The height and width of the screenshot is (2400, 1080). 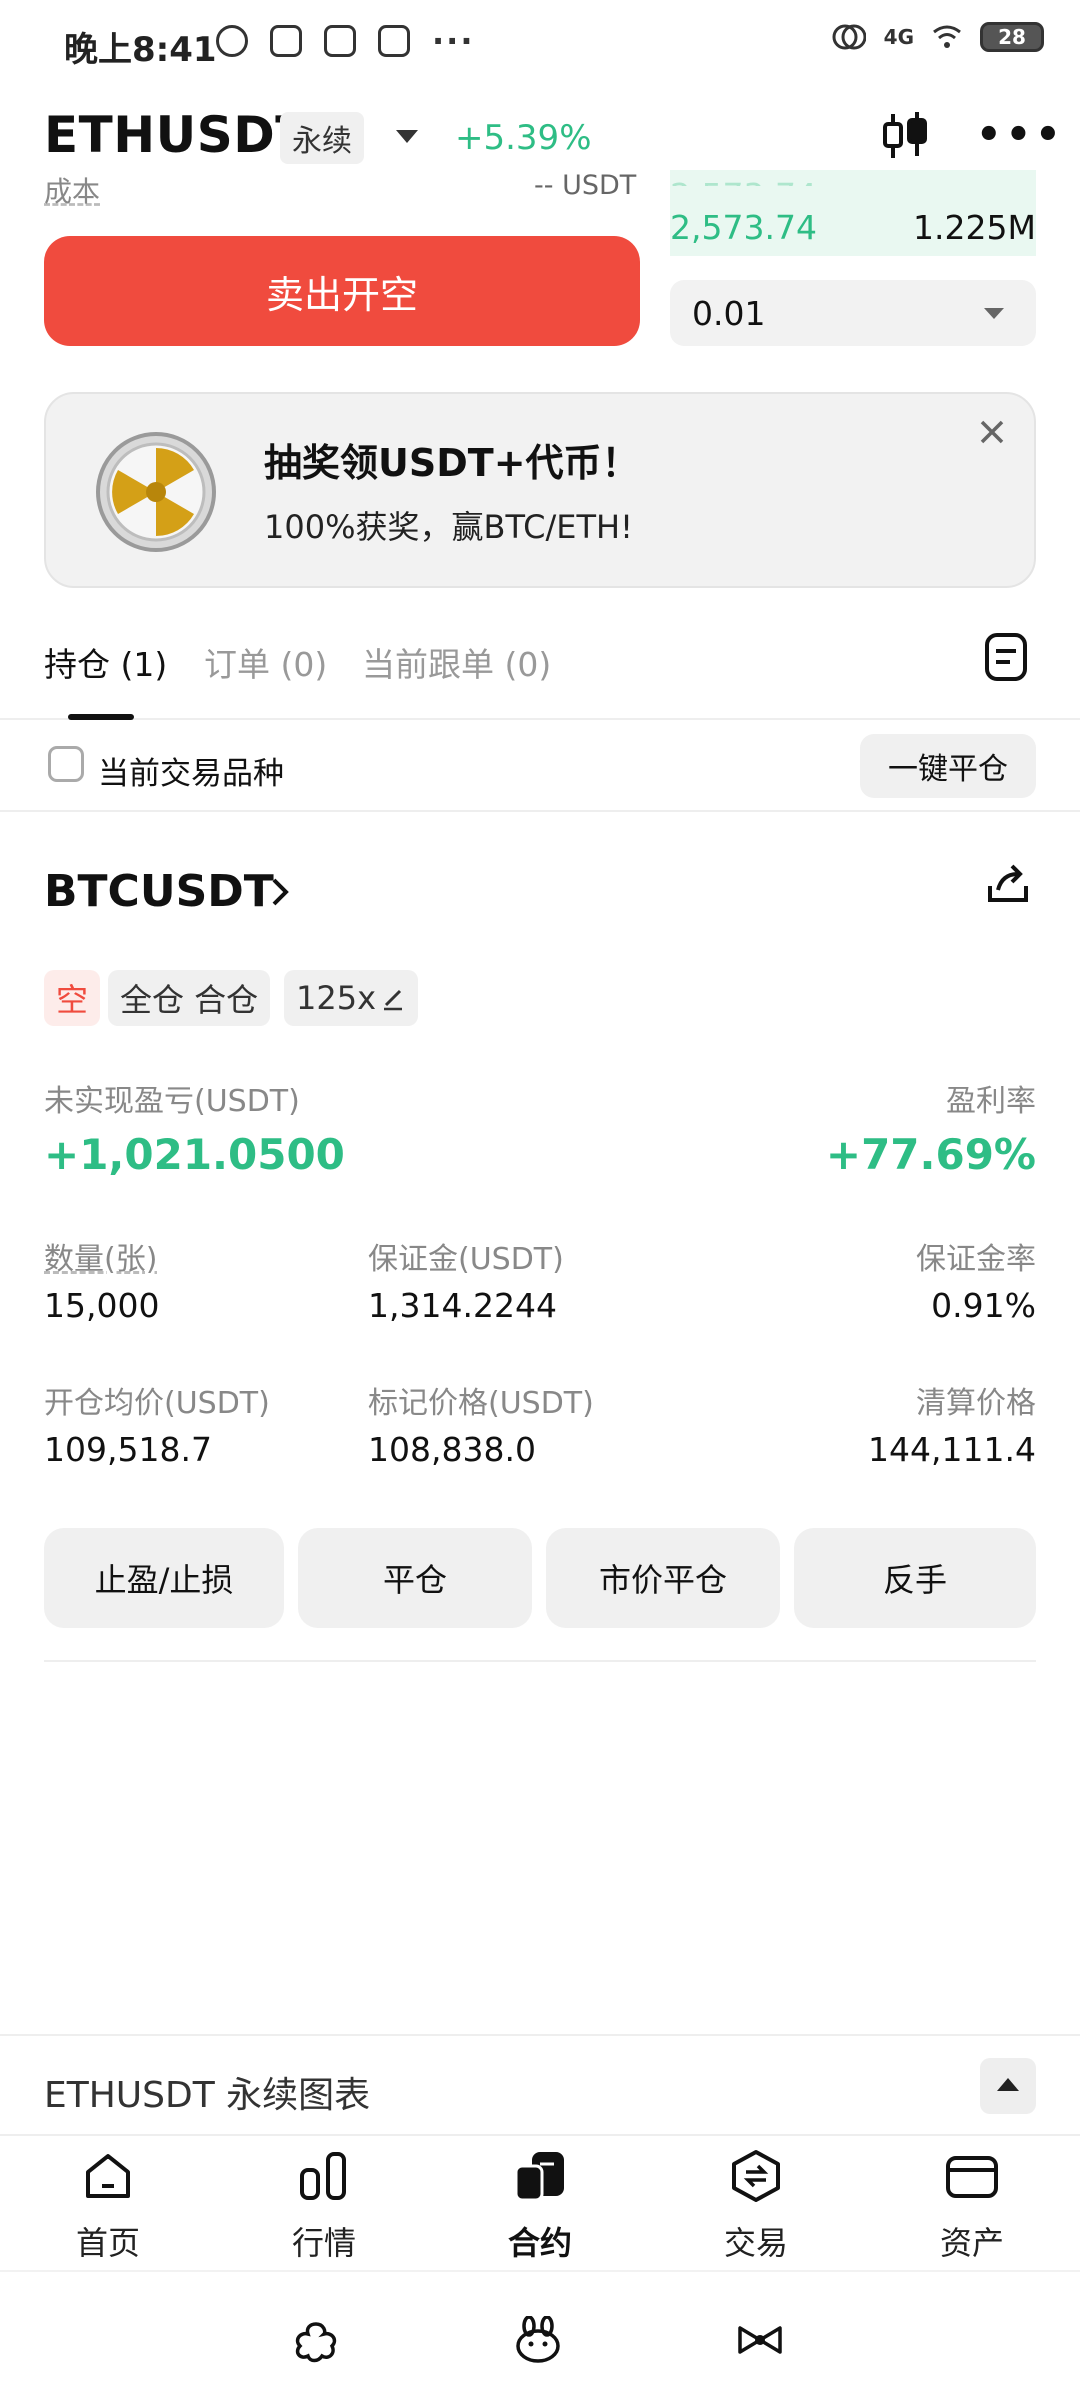 What do you see at coordinates (756, 2176) in the screenshot?
I see `trade-swap-icon` at bounding box center [756, 2176].